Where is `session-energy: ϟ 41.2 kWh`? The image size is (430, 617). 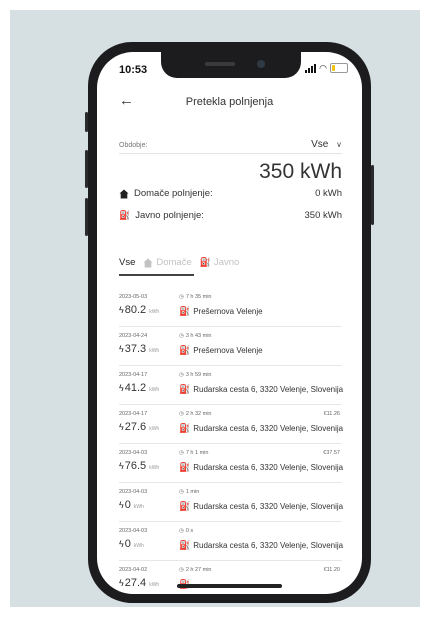
session-energy: ϟ 41.2 kWh is located at coordinates (139, 388).